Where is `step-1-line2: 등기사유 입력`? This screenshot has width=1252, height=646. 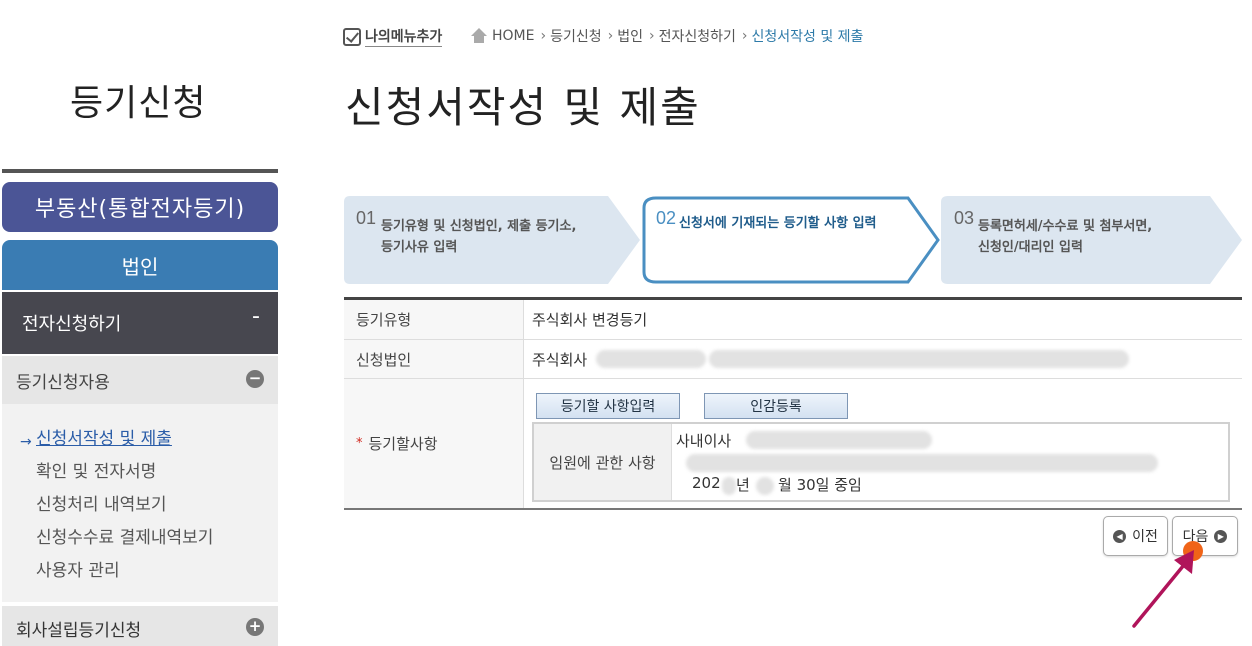
step-1-line2: 등기사유 입력 is located at coordinates (419, 247).